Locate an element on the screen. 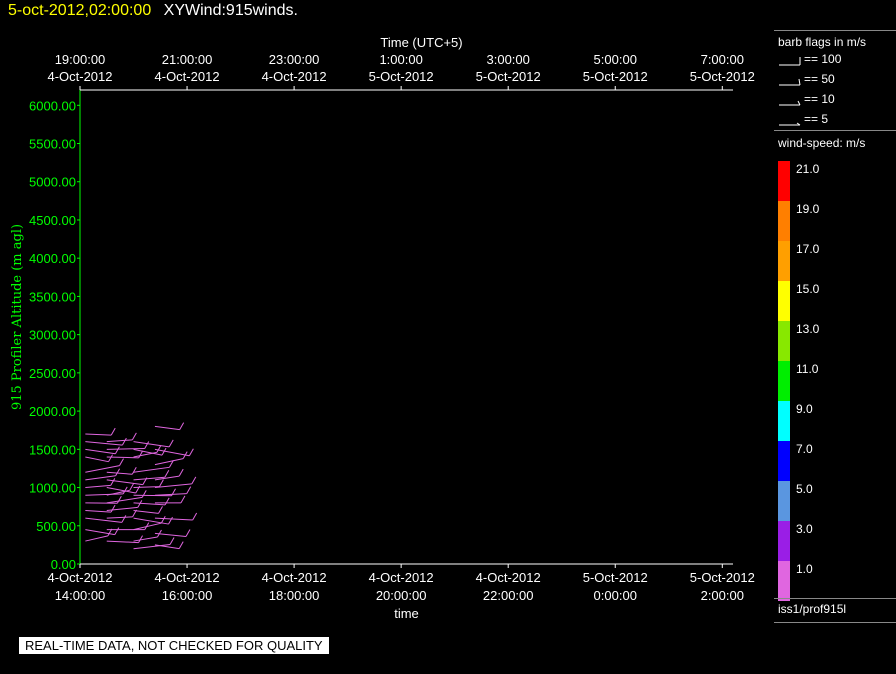 This screenshot has width=896, height=674. top-tick-label: 1:00:00 is located at coordinates (400, 59).